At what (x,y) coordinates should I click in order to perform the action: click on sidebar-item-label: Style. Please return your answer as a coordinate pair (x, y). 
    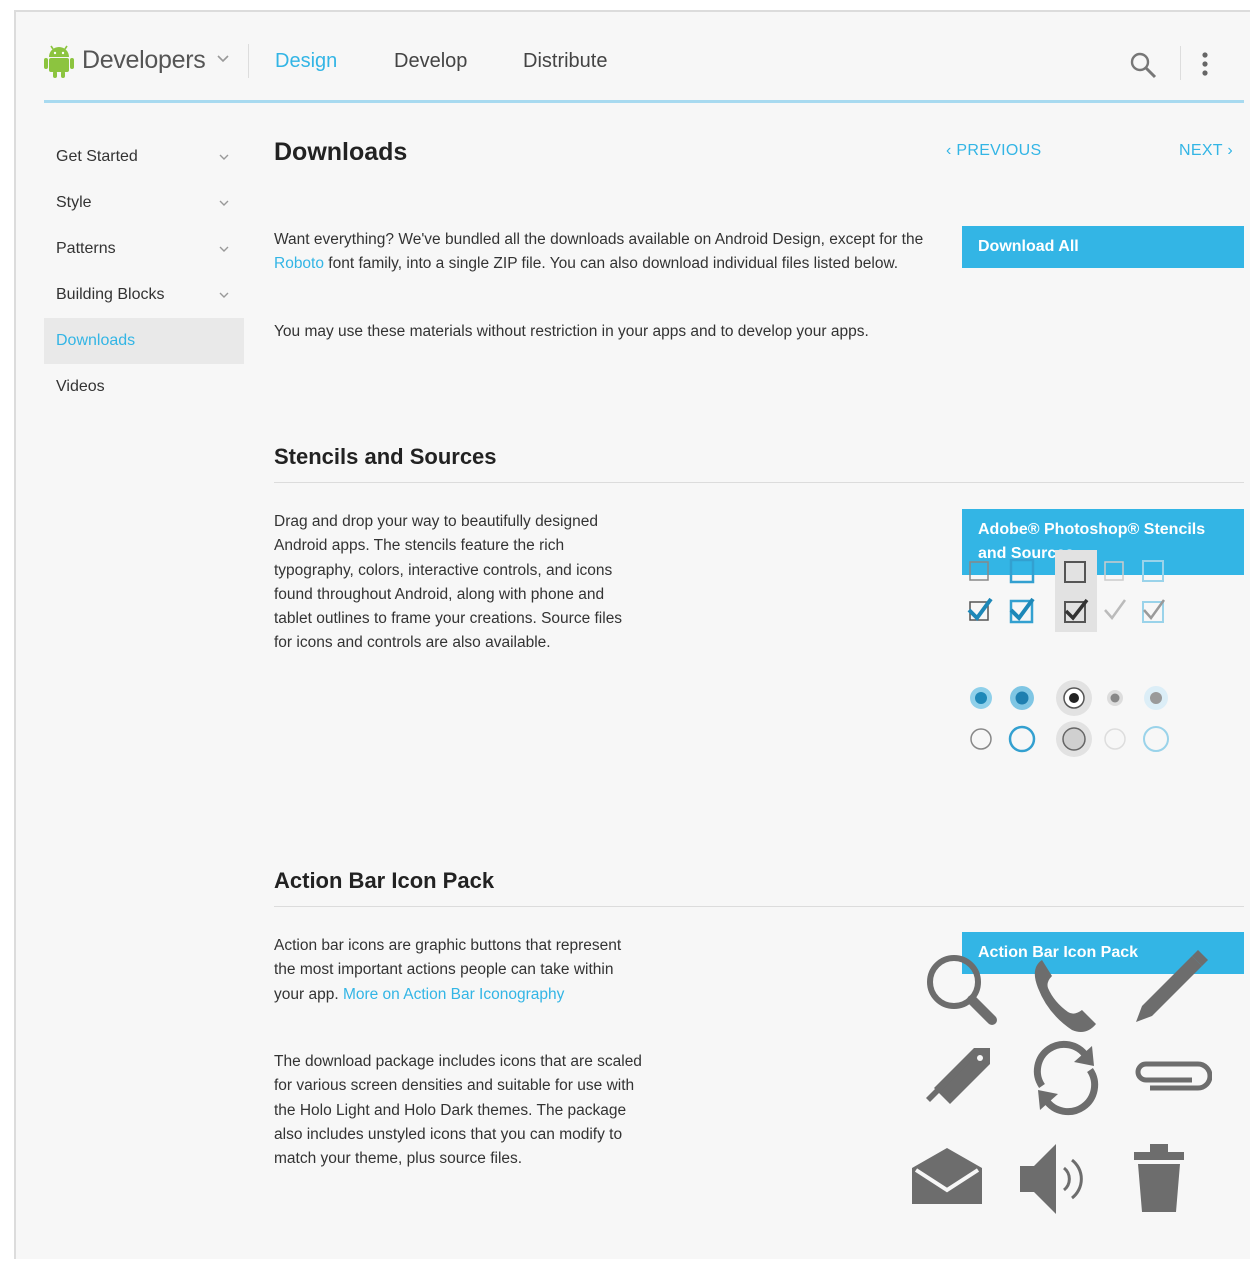
    Looking at the image, I should click on (74, 202).